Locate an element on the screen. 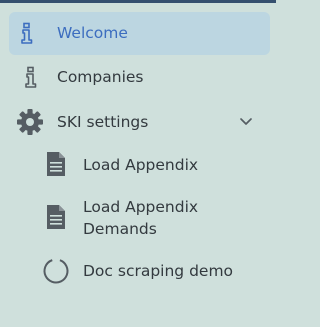  sidebar-item-label: Load Appendix is located at coordinates (141, 165).